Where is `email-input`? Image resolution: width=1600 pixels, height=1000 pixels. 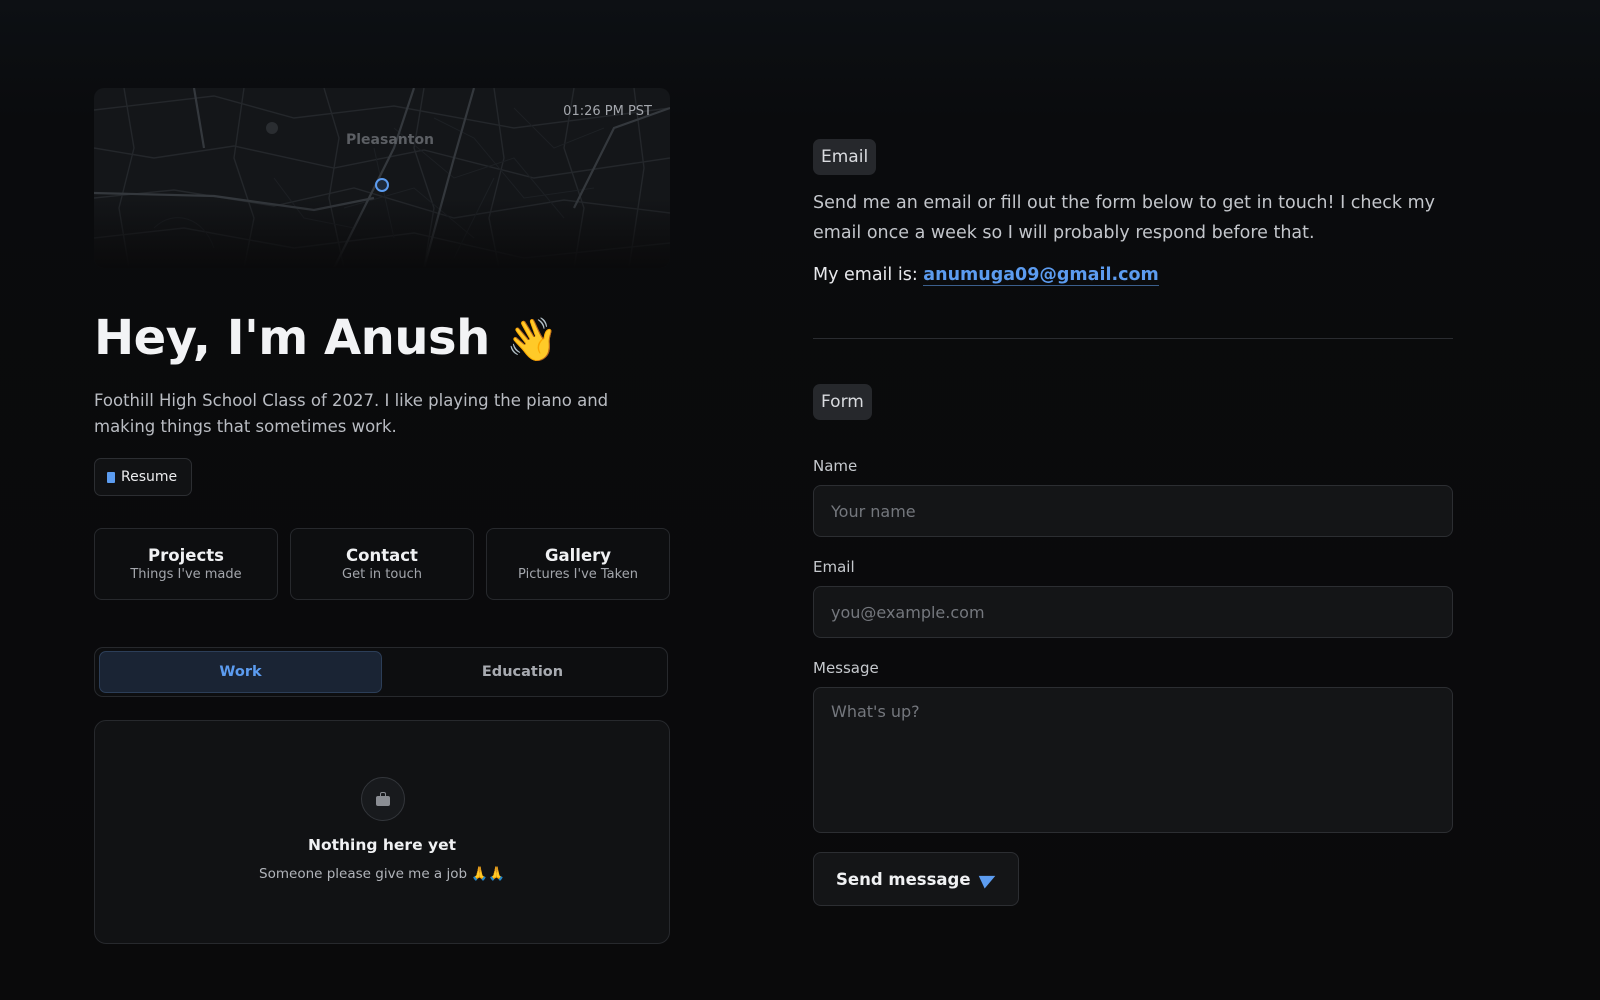
email-input is located at coordinates (1133, 612).